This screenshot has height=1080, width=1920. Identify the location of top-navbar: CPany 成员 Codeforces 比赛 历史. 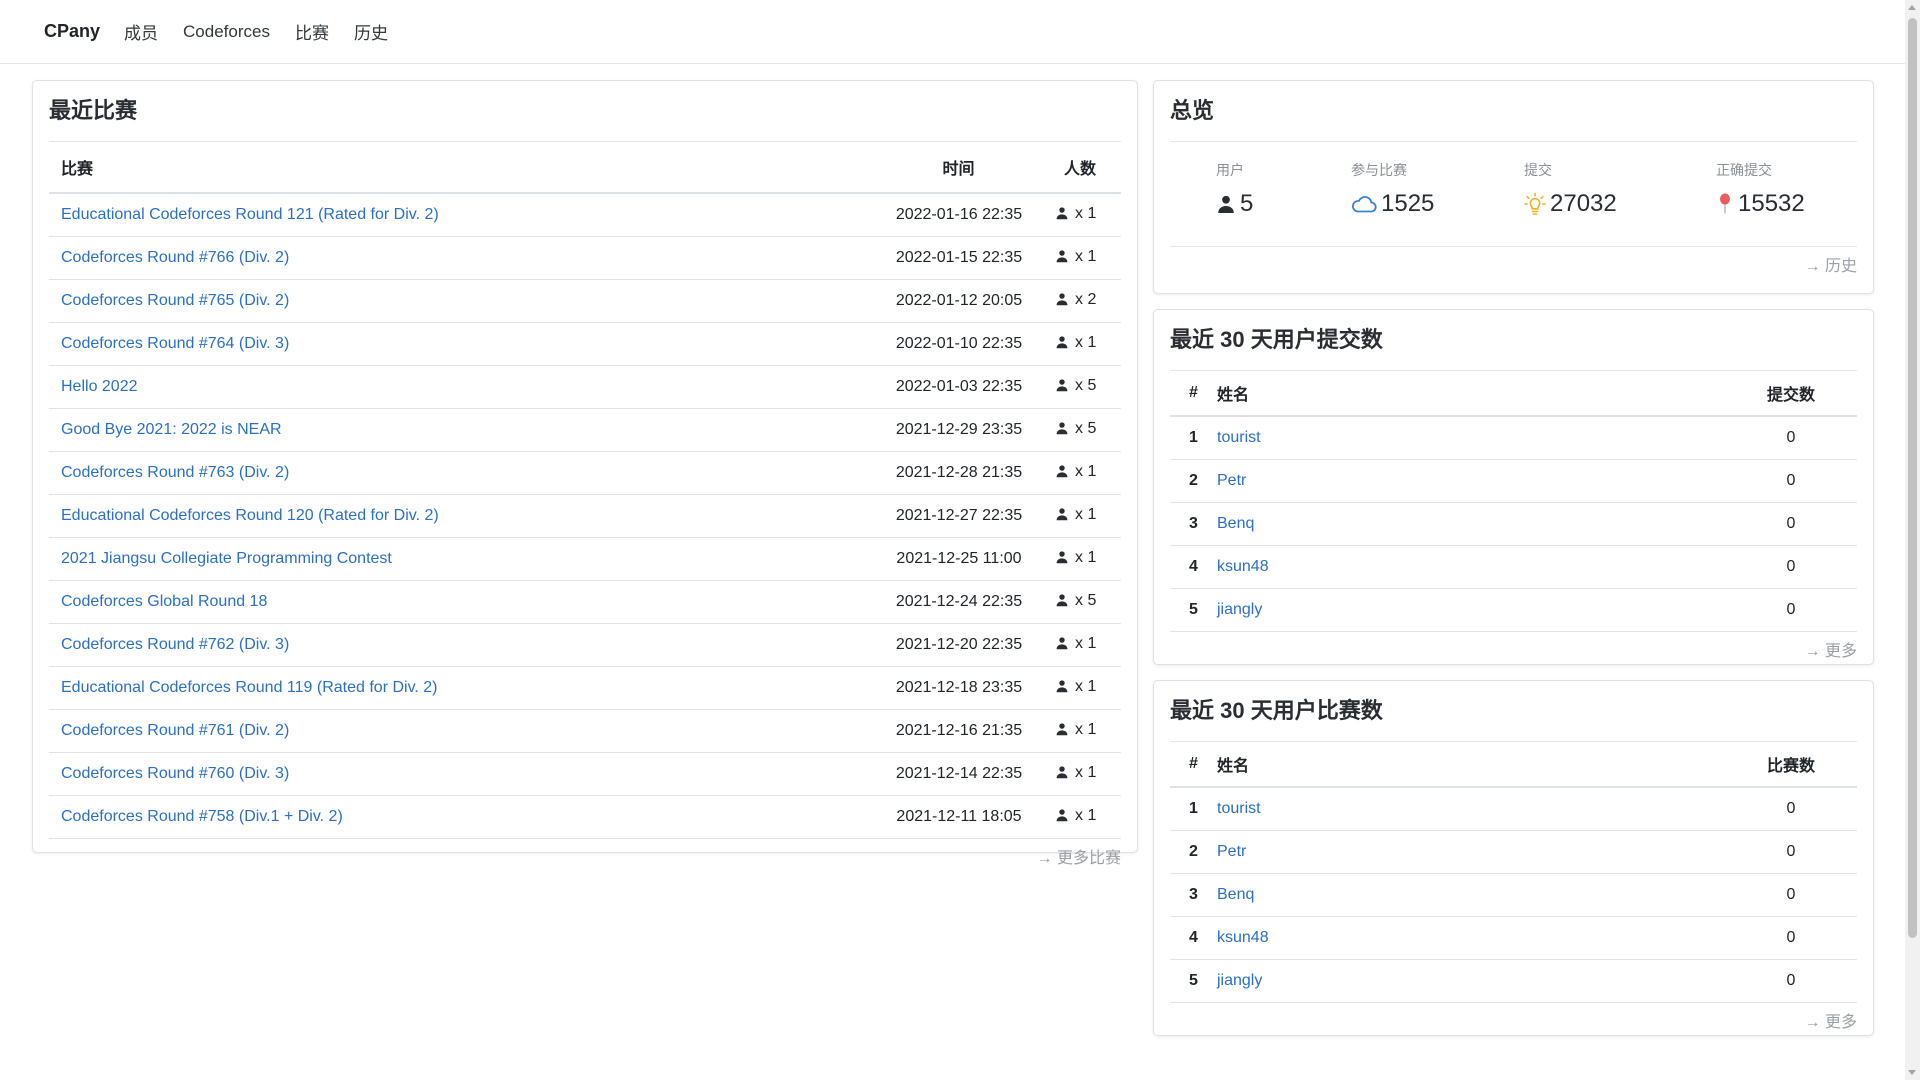
(952, 32).